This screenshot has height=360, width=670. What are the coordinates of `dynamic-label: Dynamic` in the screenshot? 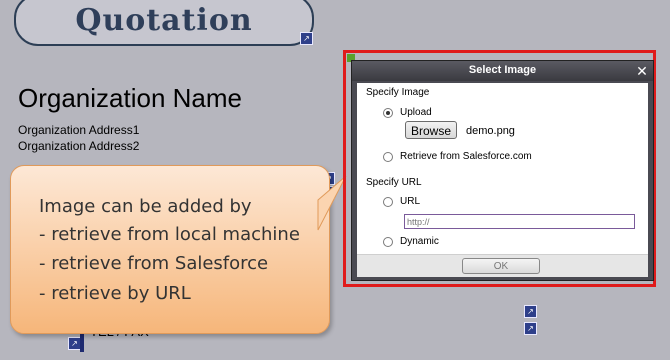 It's located at (419, 241).